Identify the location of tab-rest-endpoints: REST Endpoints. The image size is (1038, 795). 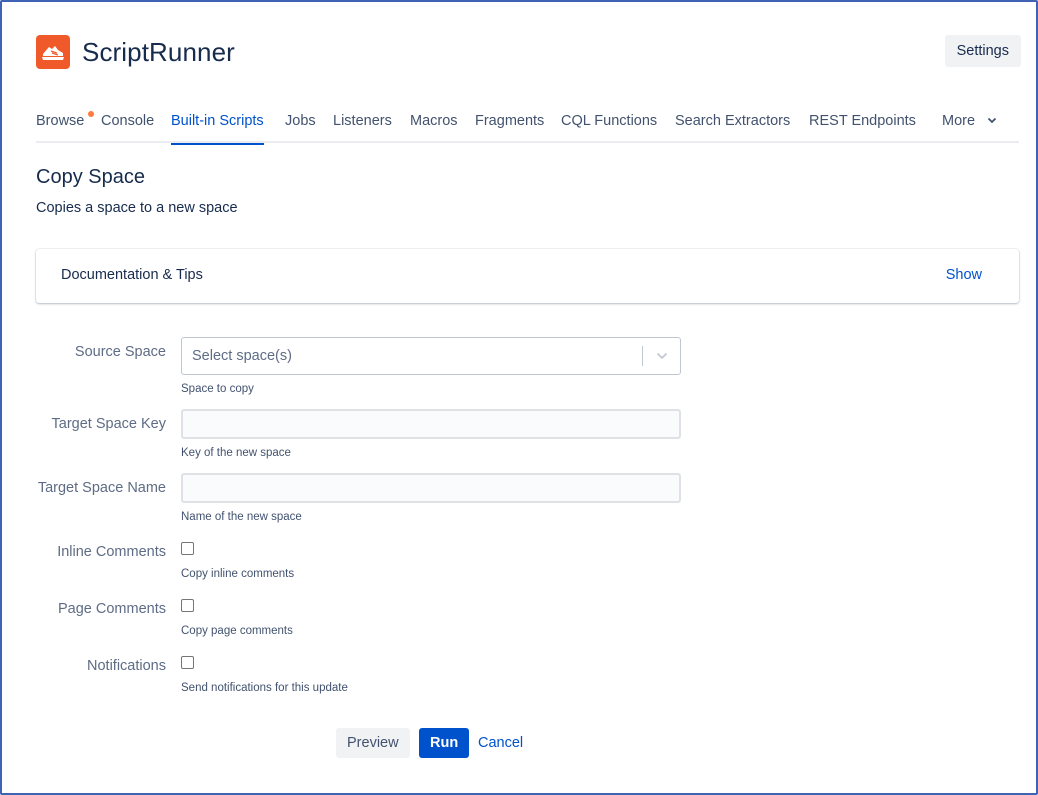
(862, 126).